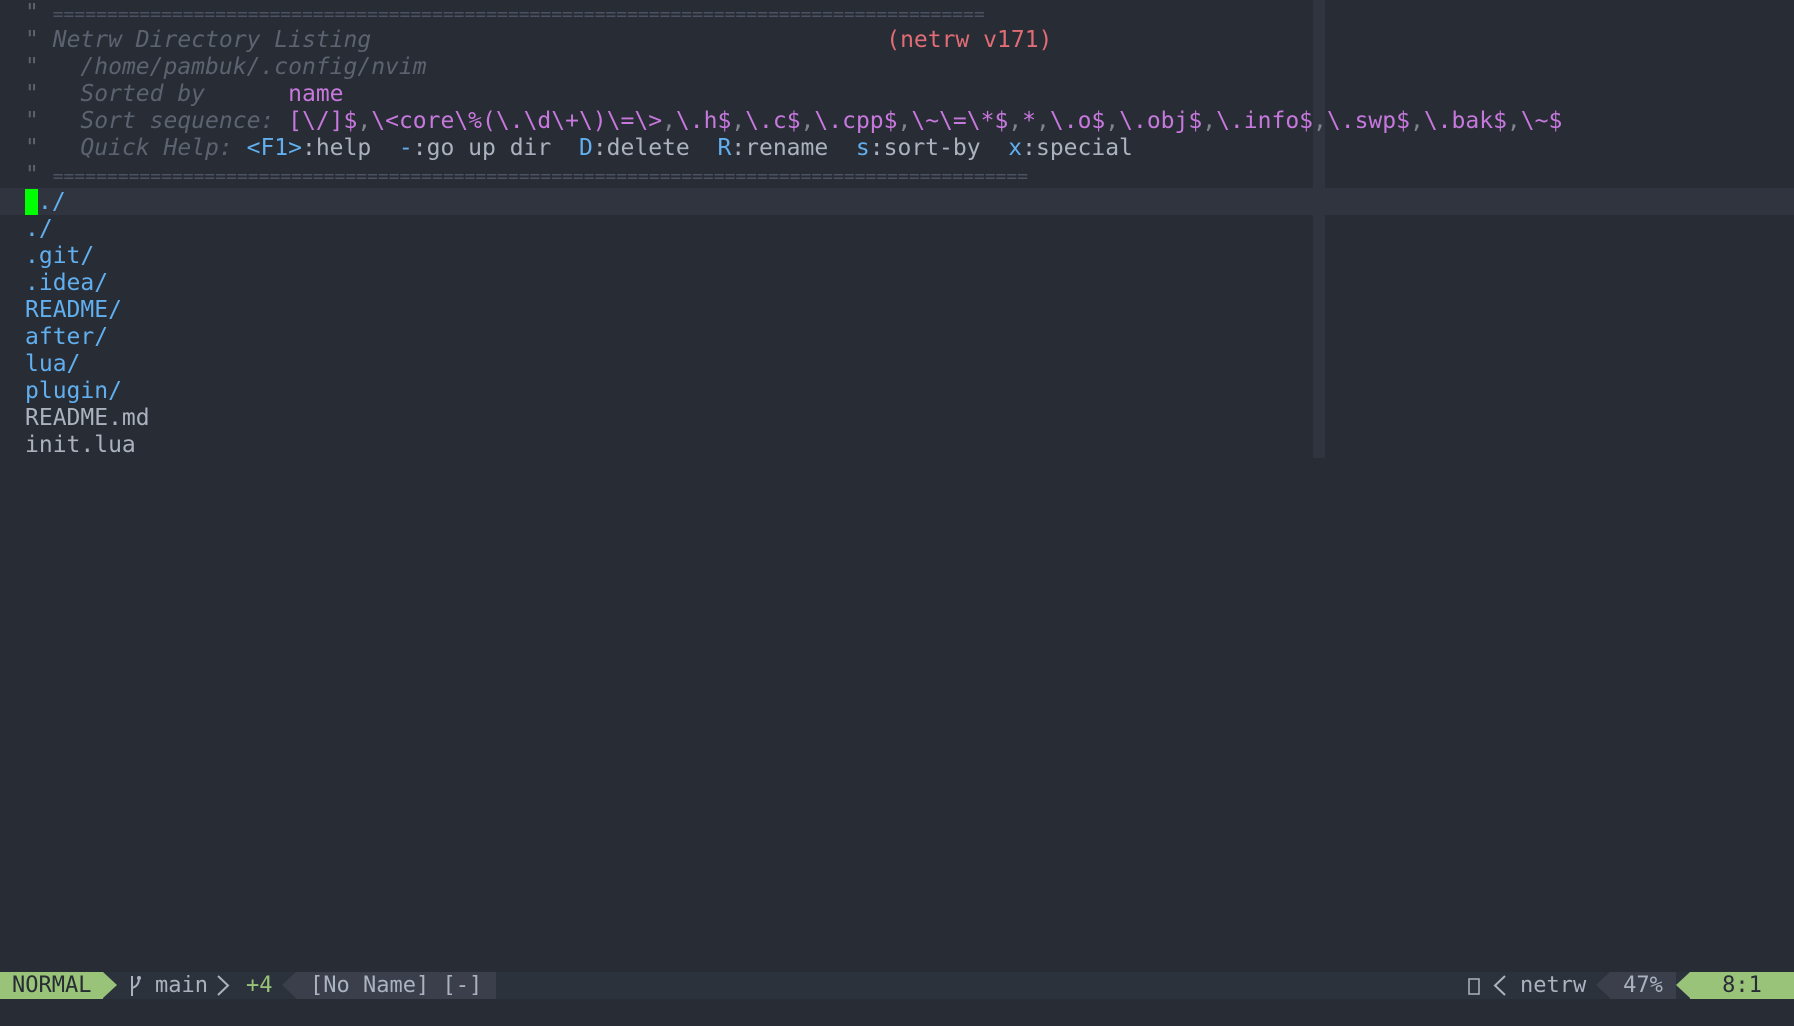 Image resolution: width=1794 pixels, height=1026 pixels. Describe the element at coordinates (495, 148) in the screenshot. I see `quick-help-text: :go up dir` at that location.